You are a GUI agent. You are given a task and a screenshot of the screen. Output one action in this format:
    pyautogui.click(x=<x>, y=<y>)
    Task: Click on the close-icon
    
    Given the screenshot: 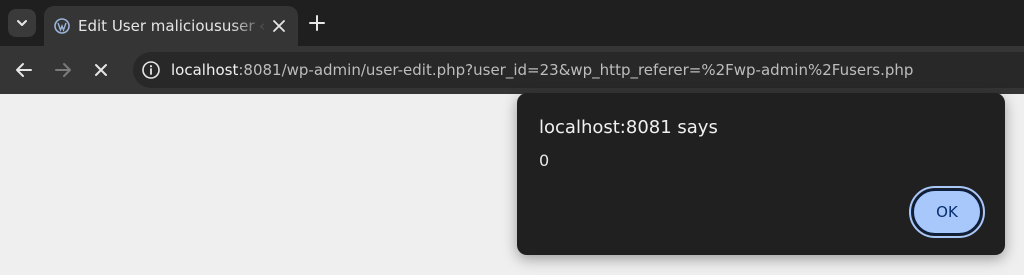 What is the action you would take?
    pyautogui.click(x=101, y=70)
    